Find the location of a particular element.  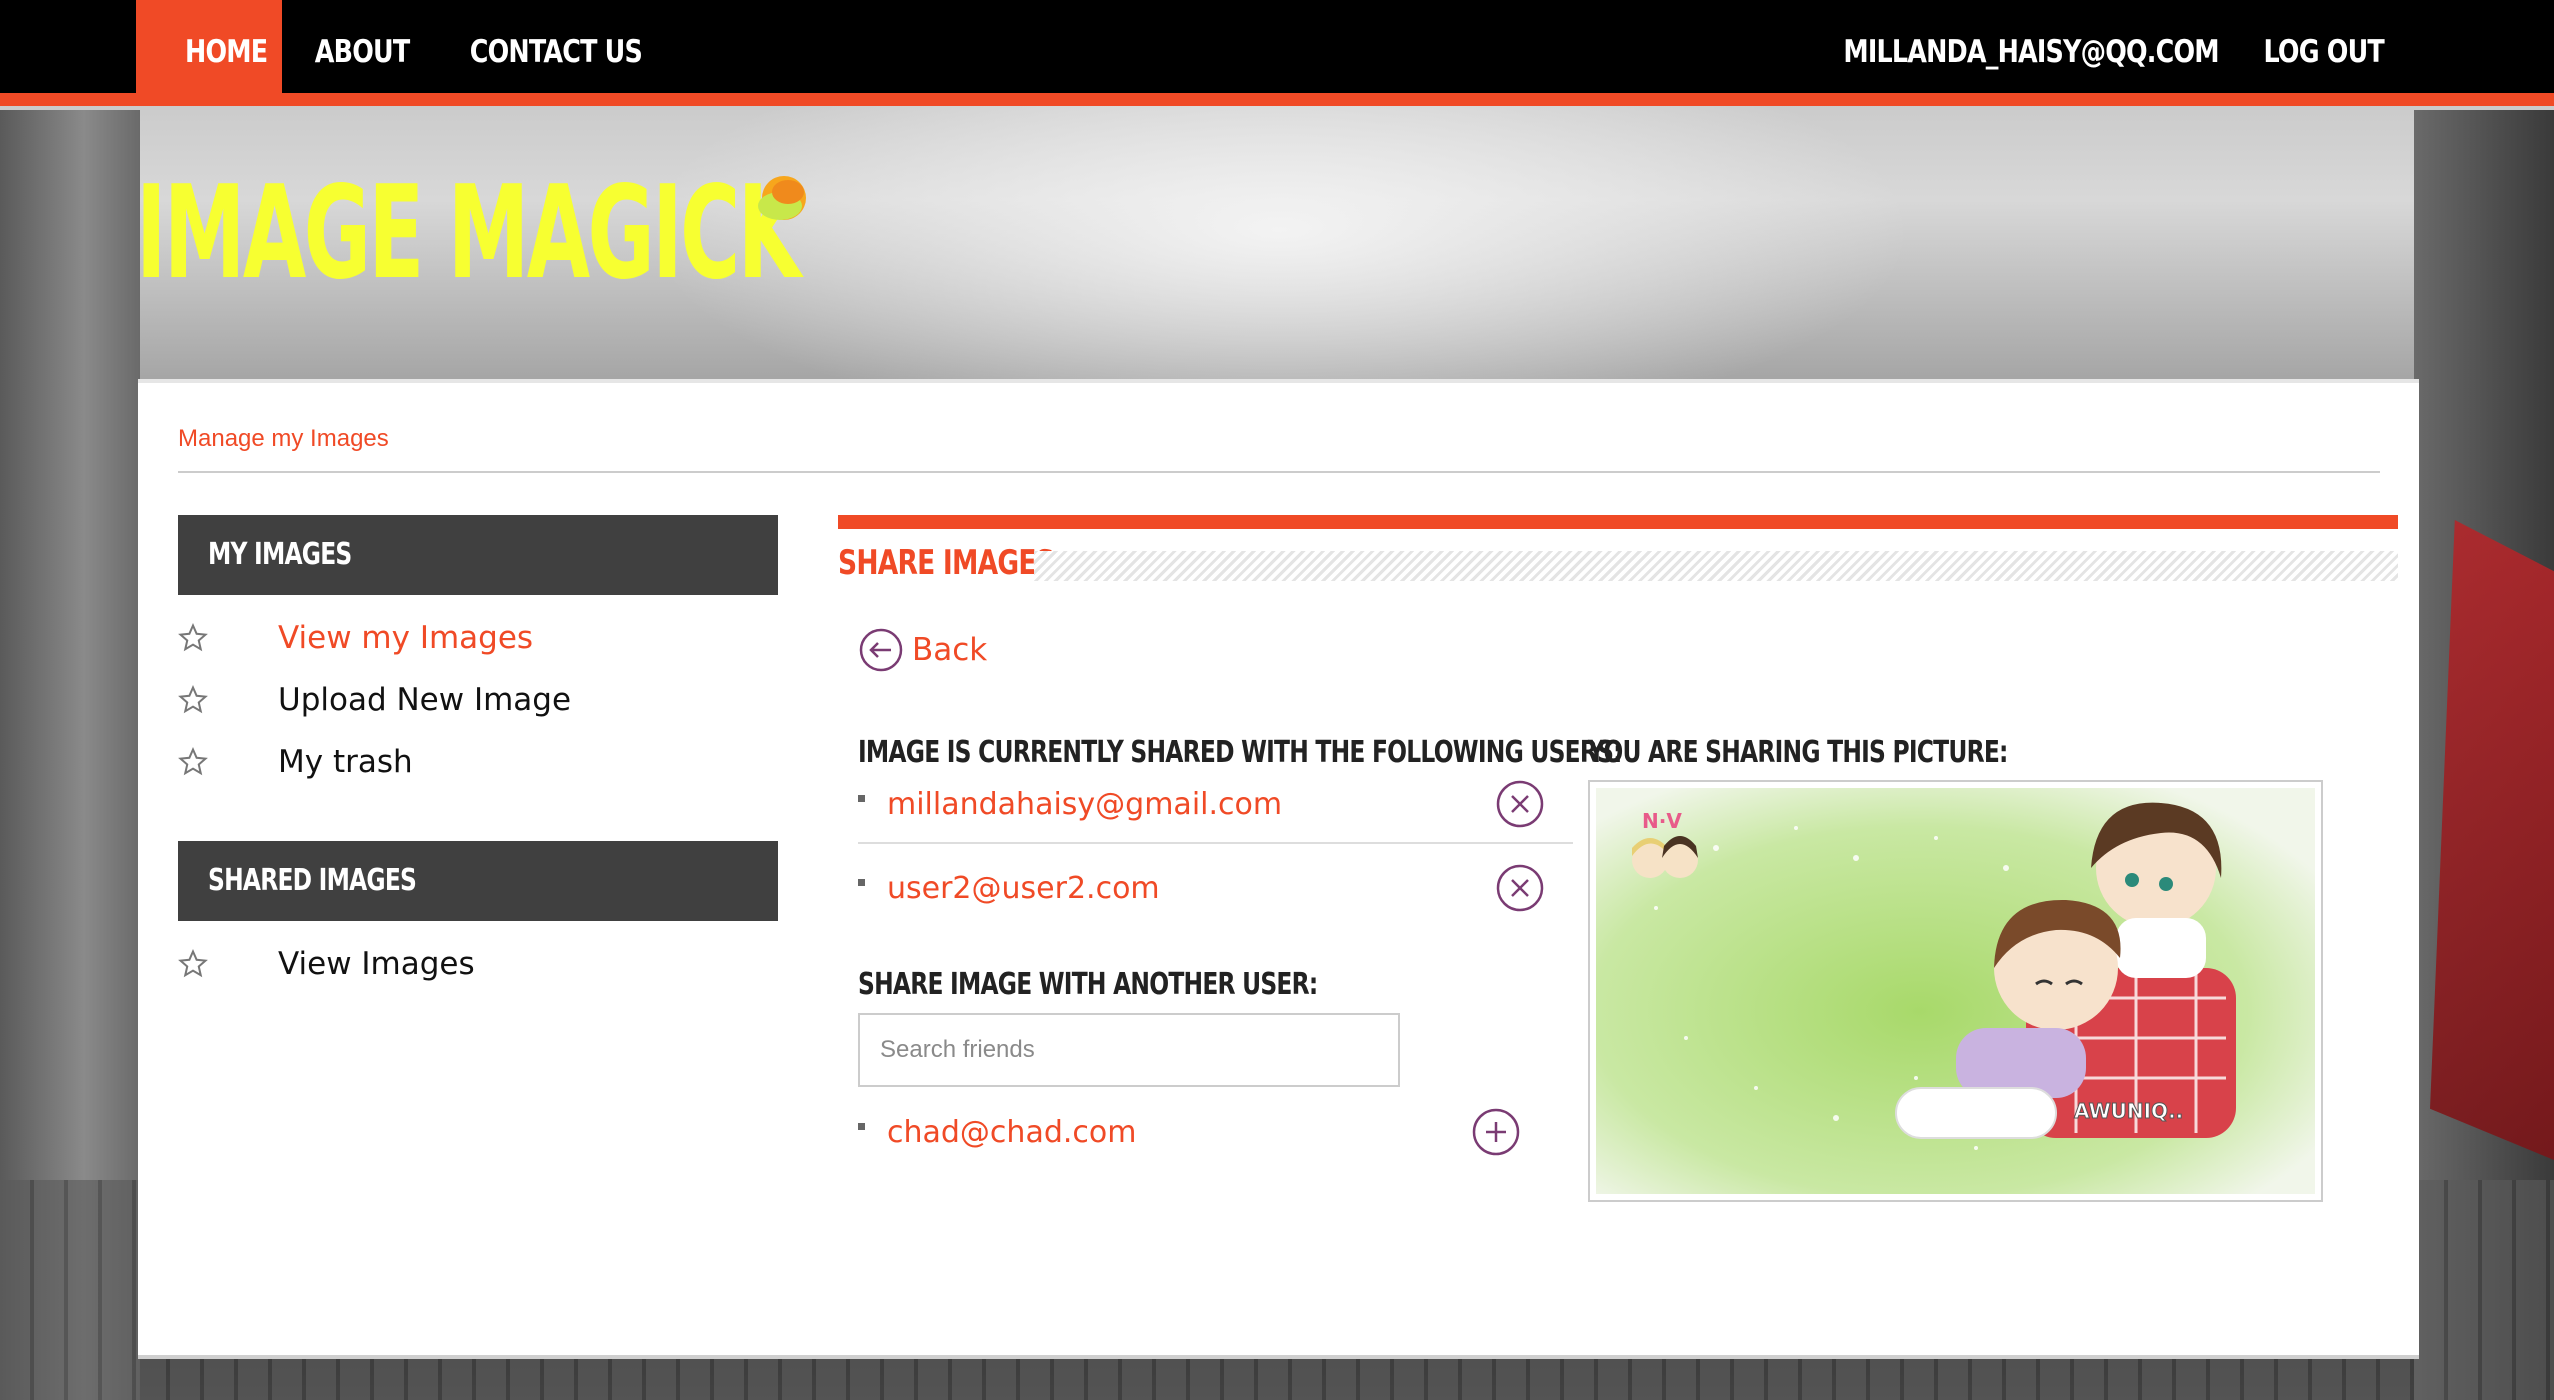

shared-picture: N·V AWUNIQ.. is located at coordinates (1955, 991).